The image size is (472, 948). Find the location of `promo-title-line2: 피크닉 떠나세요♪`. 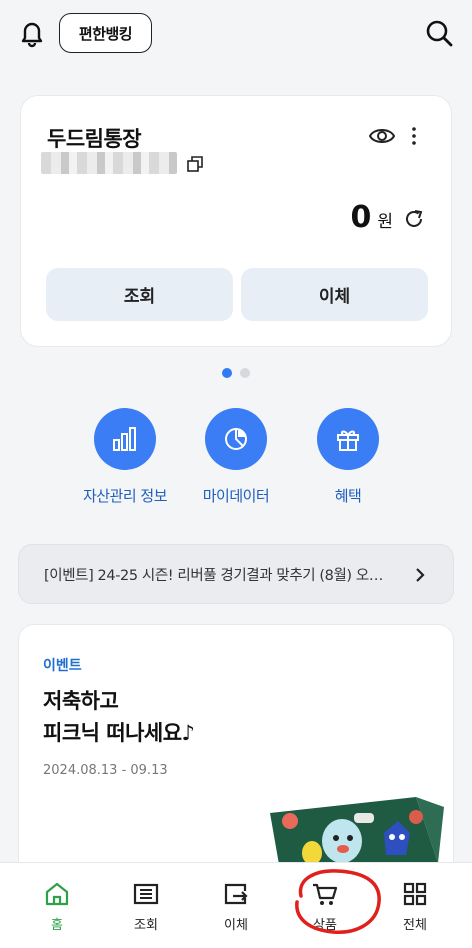

promo-title-line2: 피크닉 떠나세요♪ is located at coordinates (119, 733).